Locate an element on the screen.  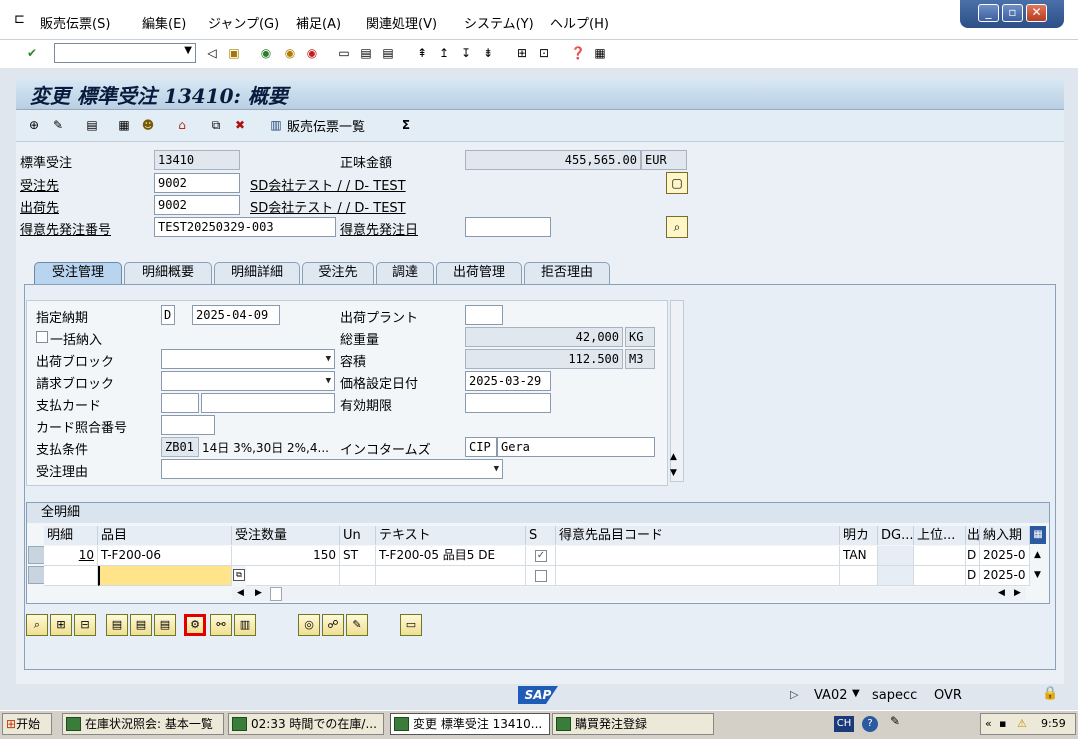
pricing-button: ▥ is located at coordinates (245, 625).